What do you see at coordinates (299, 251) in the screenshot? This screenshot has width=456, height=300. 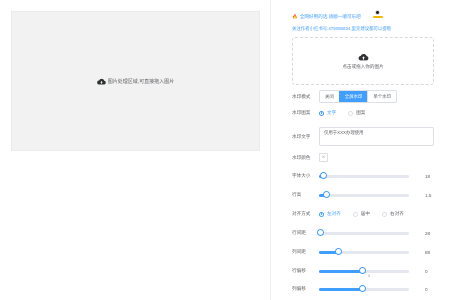 I see `form-label: 列间距` at bounding box center [299, 251].